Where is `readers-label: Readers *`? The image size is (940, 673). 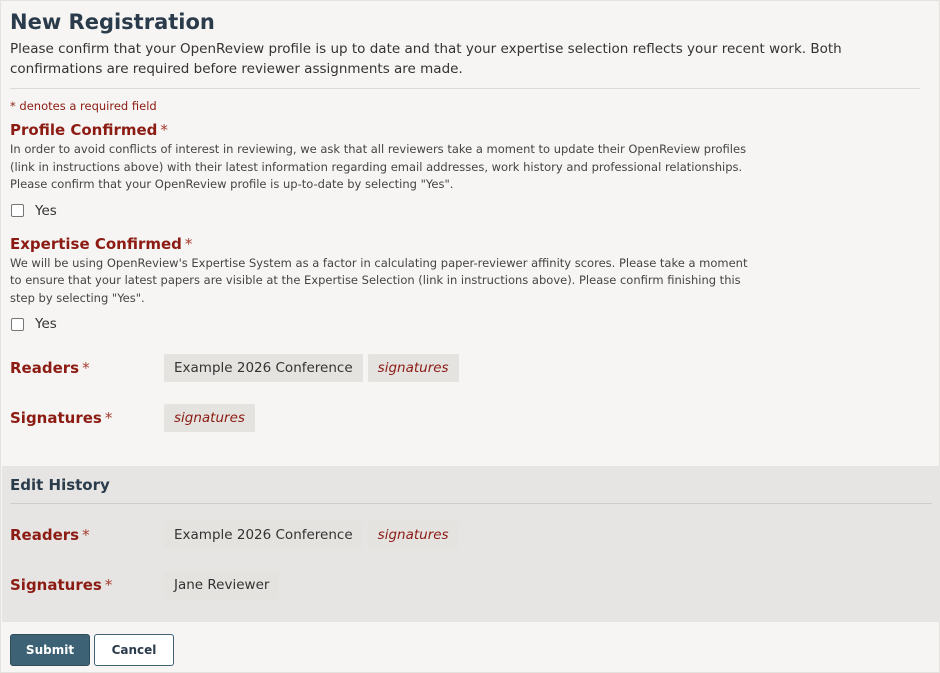
readers-label: Readers * is located at coordinates (87, 368).